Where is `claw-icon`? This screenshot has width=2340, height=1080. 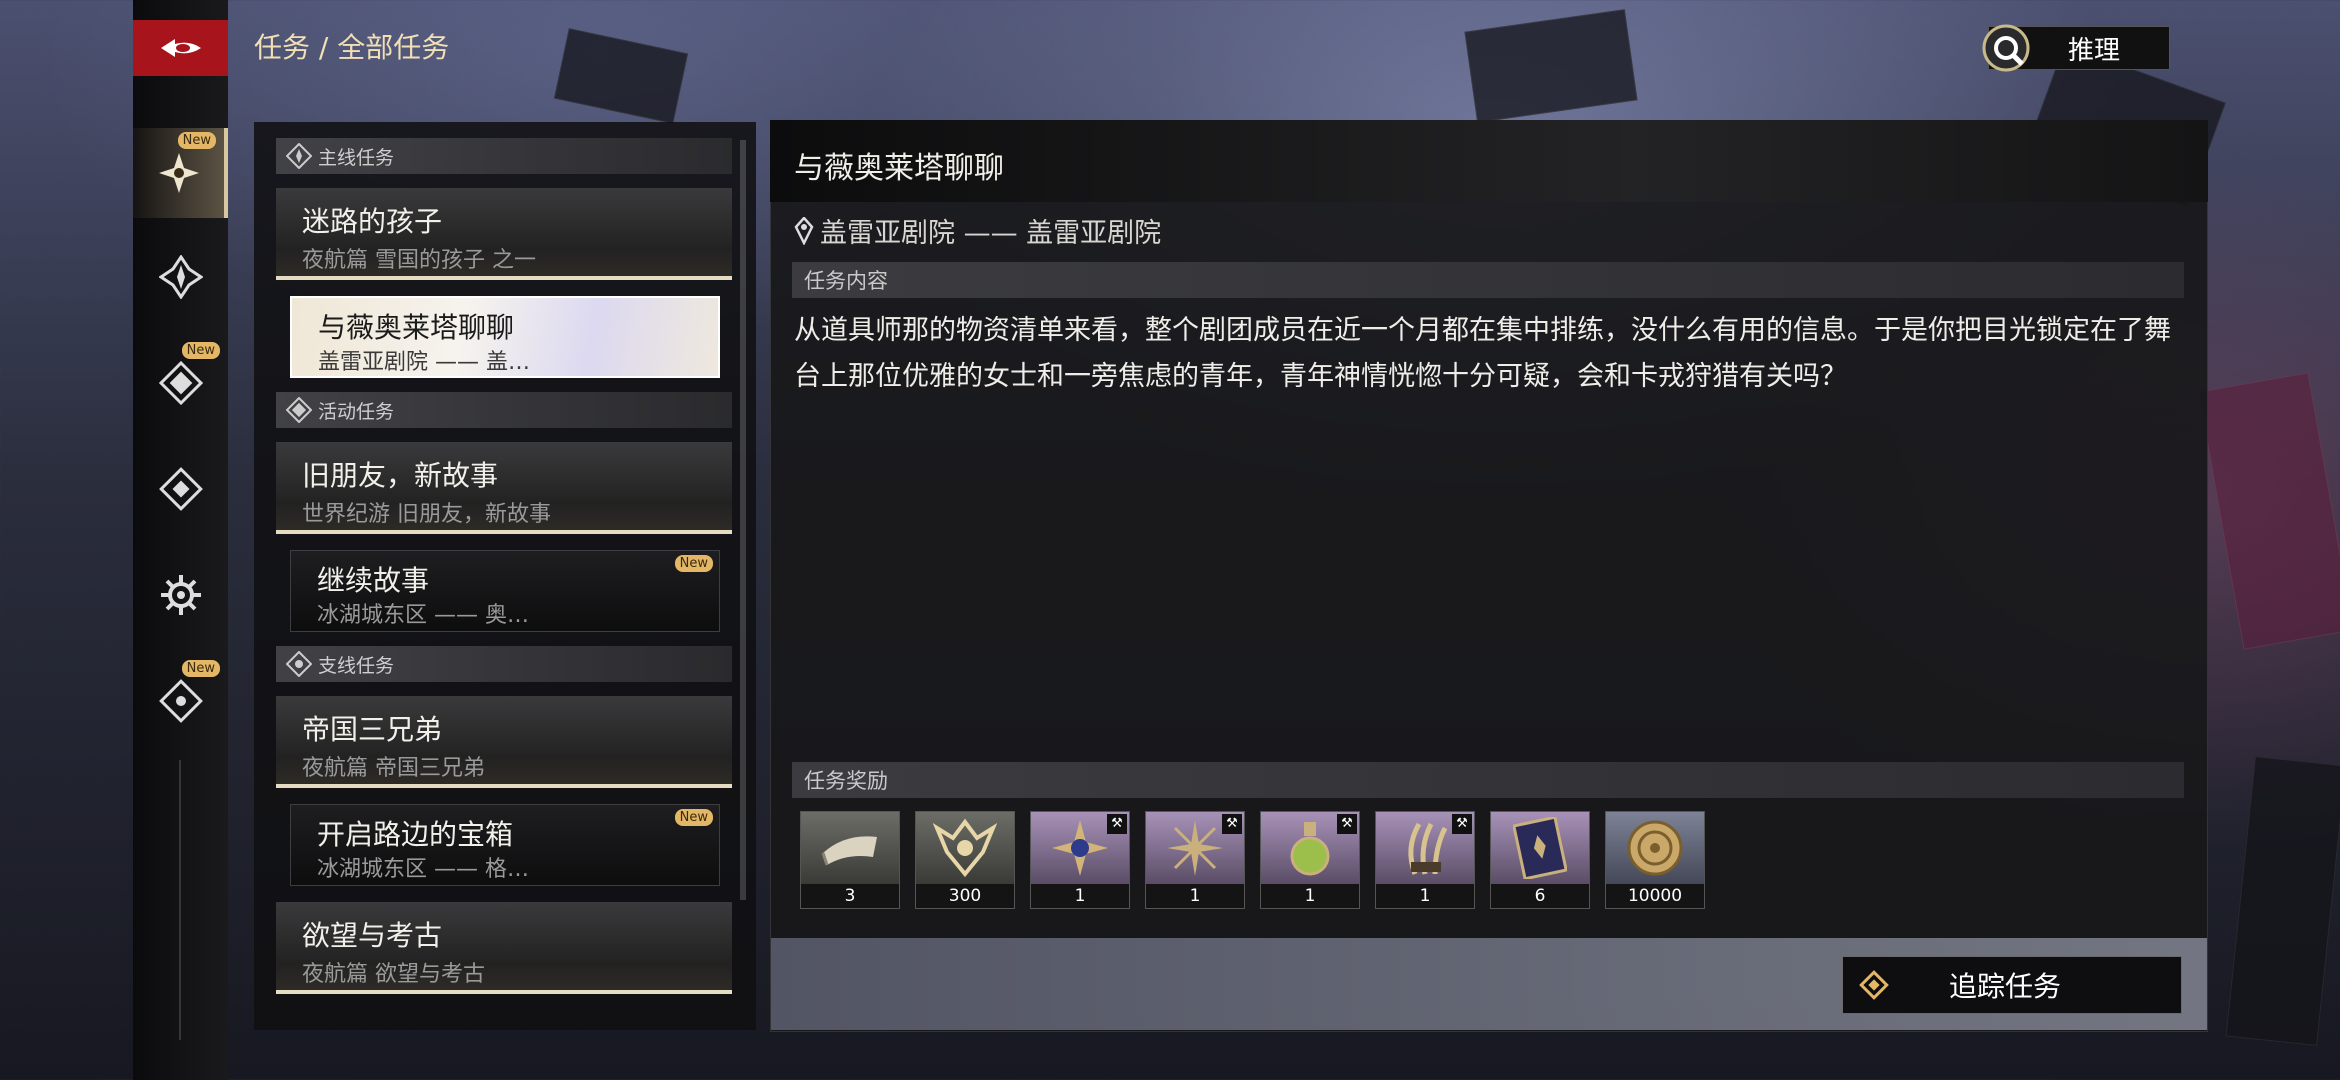 claw-icon is located at coordinates (1428, 848).